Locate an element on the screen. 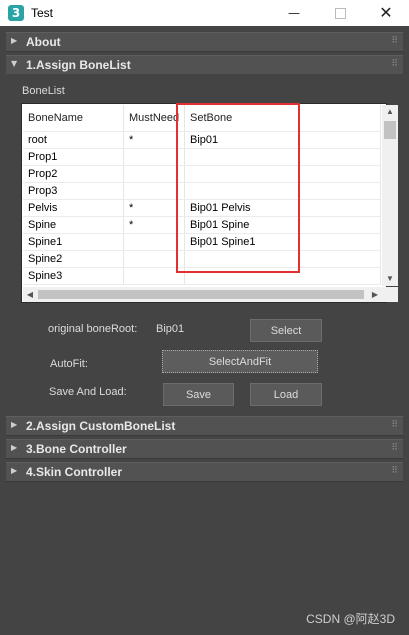 The height and width of the screenshot is (635, 409). maximize-icon is located at coordinates (340, 13).